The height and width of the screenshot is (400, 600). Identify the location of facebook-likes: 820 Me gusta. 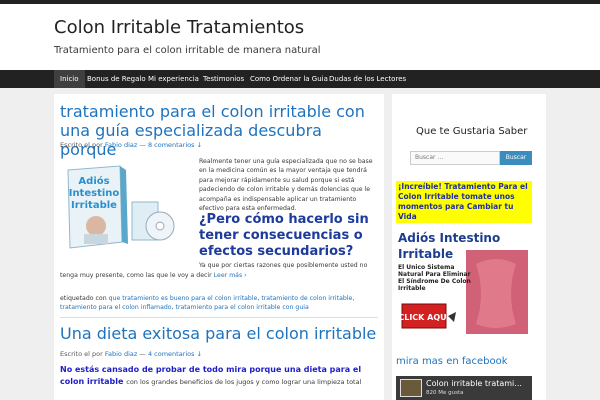
(445, 393).